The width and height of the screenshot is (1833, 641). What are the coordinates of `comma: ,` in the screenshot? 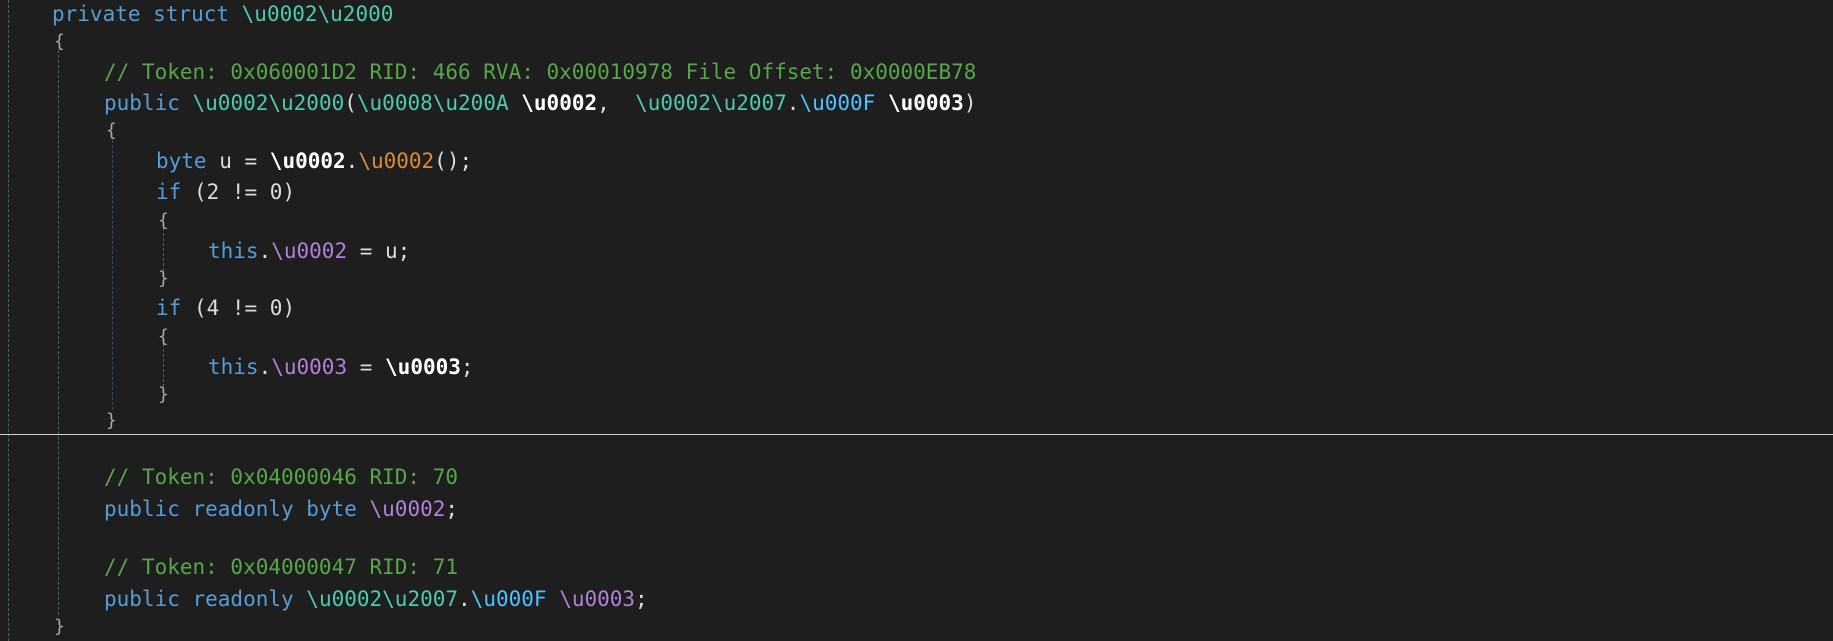 It's located at (616, 103).